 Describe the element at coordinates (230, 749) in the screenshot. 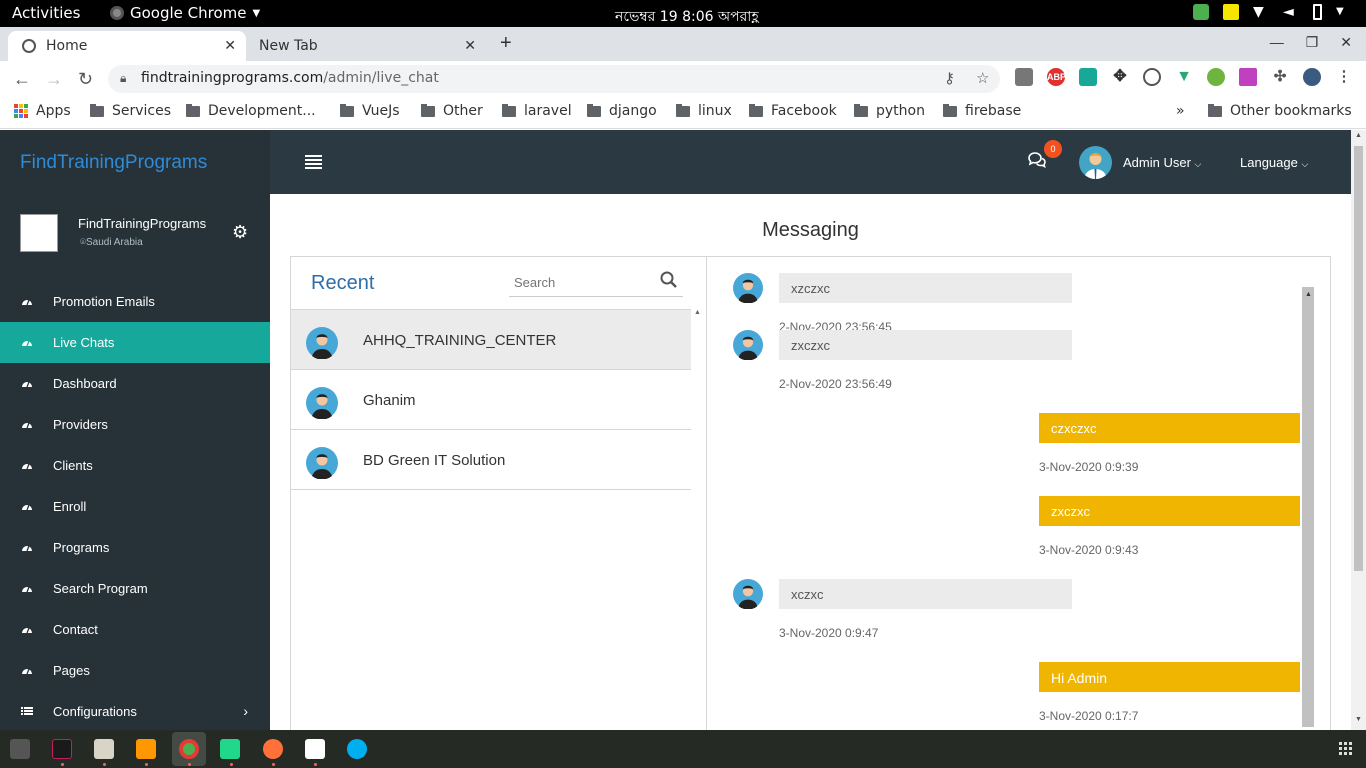

I see `pycharm-icon` at that location.